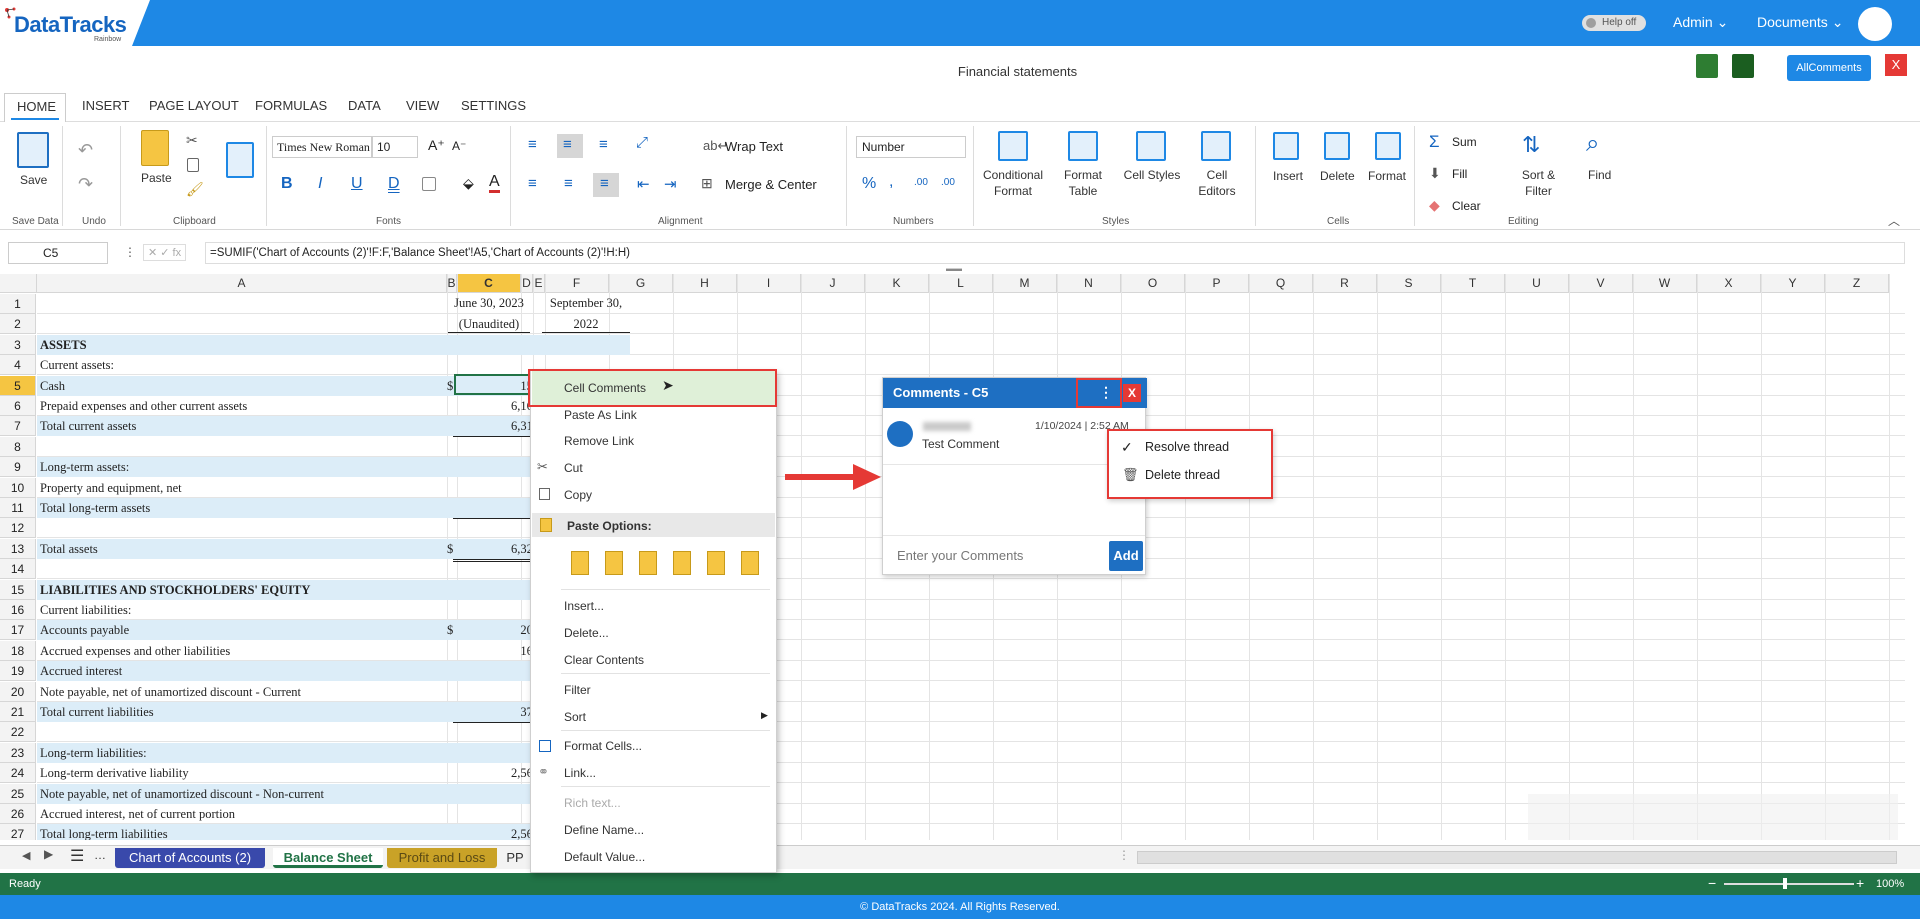 Image resolution: width=1920 pixels, height=919 pixels. I want to click on prev-sheet-icon: ◀, so click(26, 855).